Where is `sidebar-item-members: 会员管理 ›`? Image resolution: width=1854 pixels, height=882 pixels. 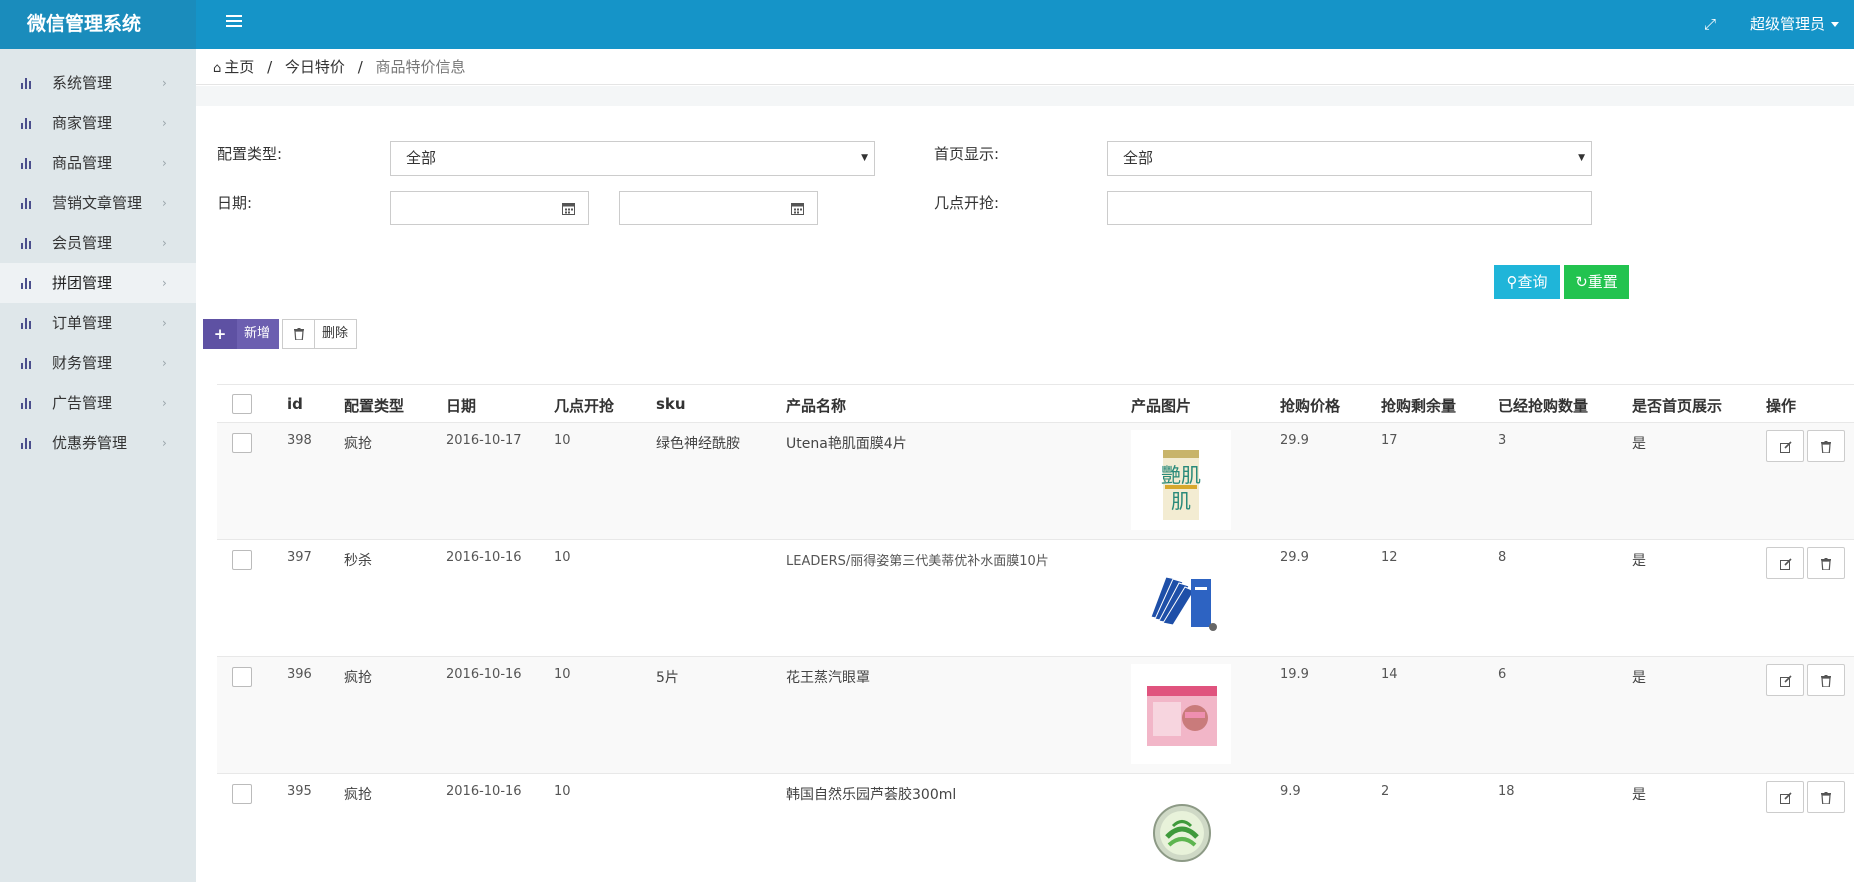 sidebar-item-members: 会员管理 › is located at coordinates (98, 243).